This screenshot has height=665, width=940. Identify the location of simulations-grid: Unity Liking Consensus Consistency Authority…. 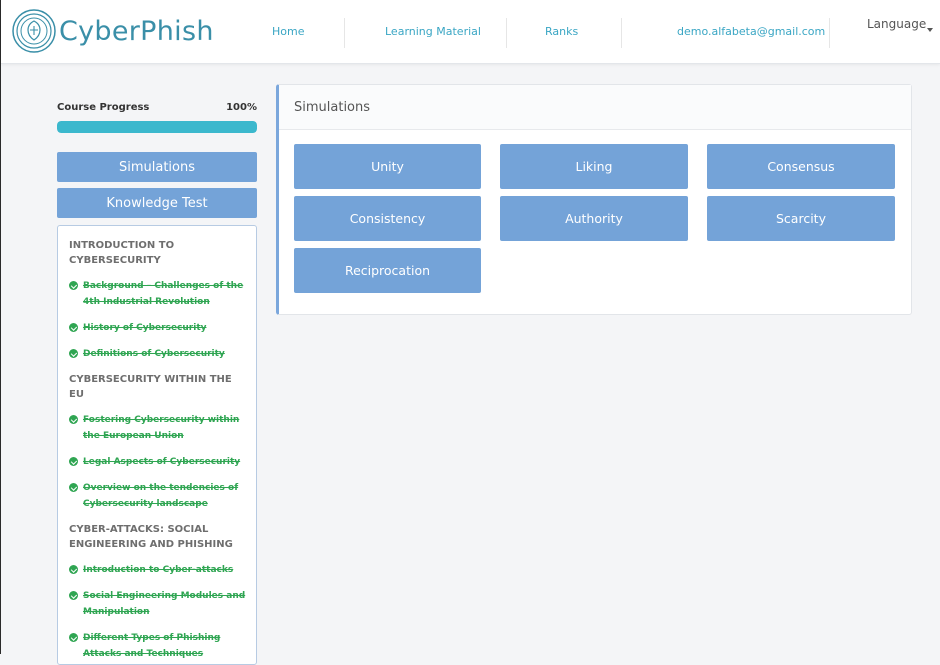
(594, 218).